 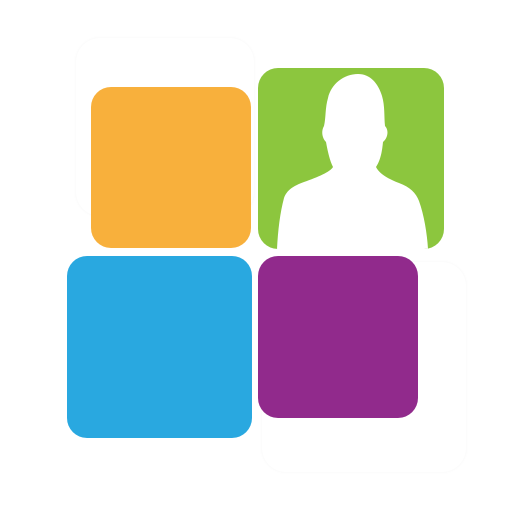 I want to click on person-silhouette-icon, so click(x=352, y=161).